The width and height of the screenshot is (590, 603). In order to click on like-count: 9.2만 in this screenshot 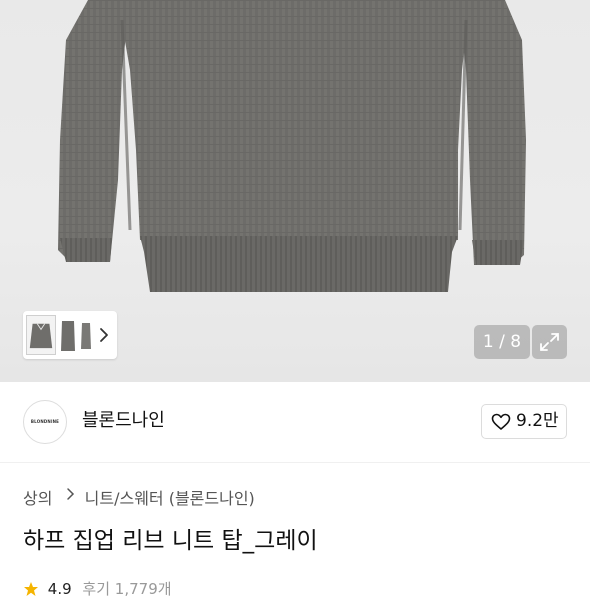, I will do `click(537, 421)`.